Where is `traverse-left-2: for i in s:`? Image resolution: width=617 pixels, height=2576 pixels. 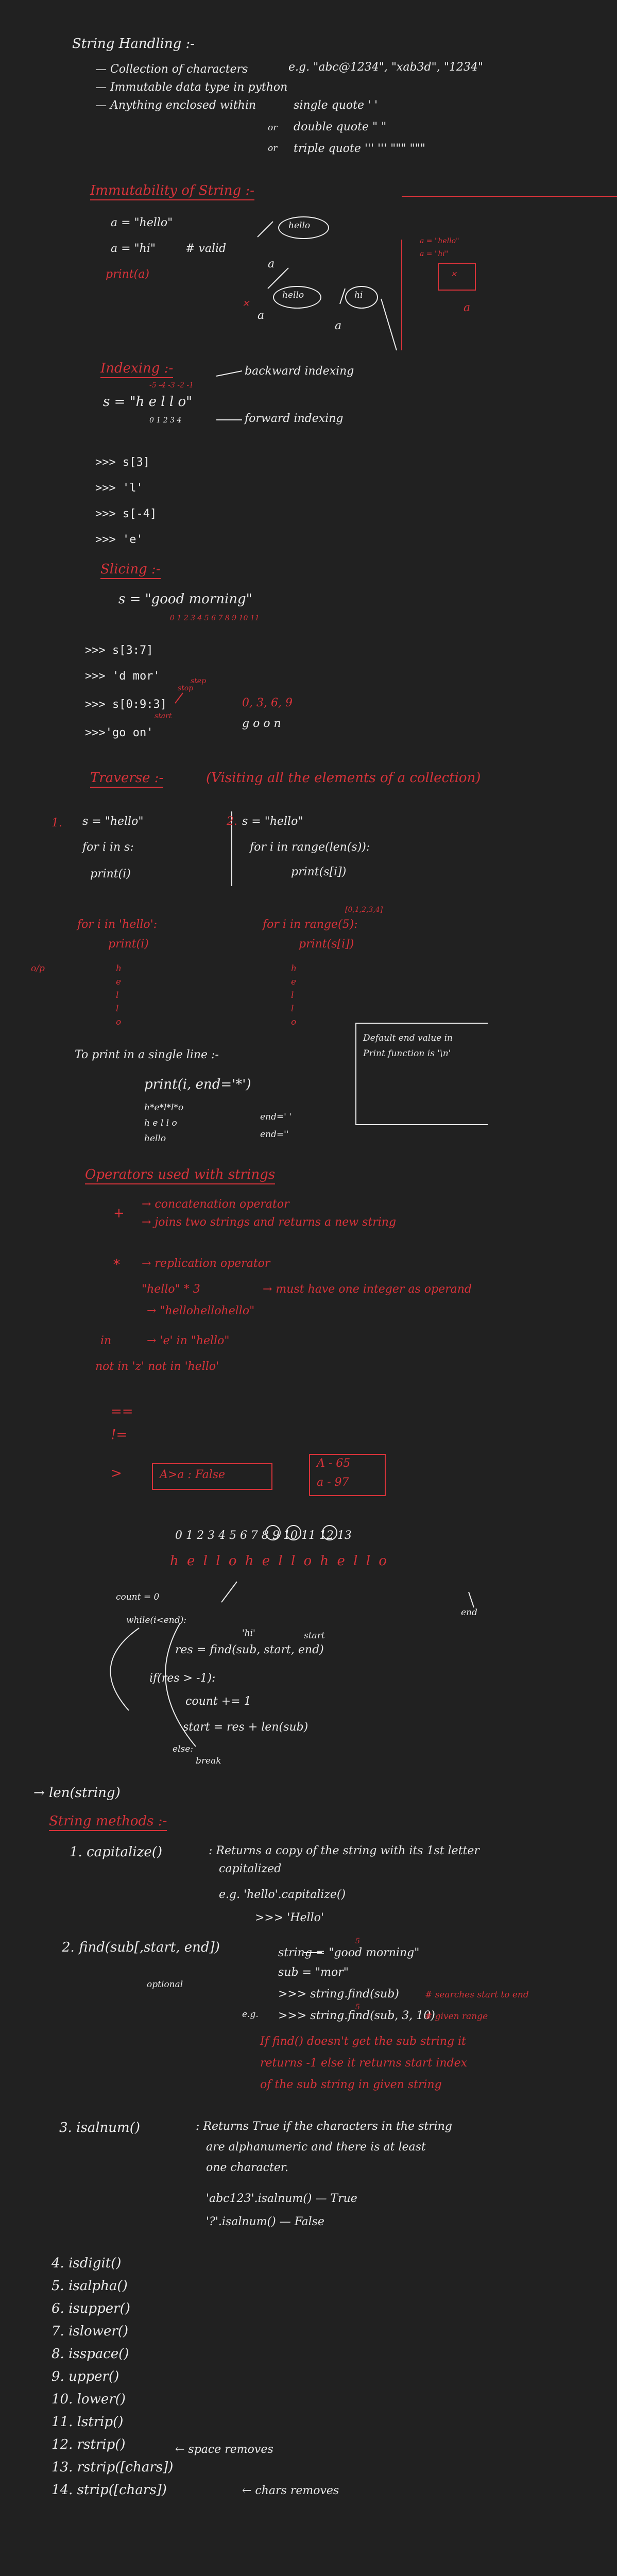
traverse-left-2: for i in s: is located at coordinates (108, 847).